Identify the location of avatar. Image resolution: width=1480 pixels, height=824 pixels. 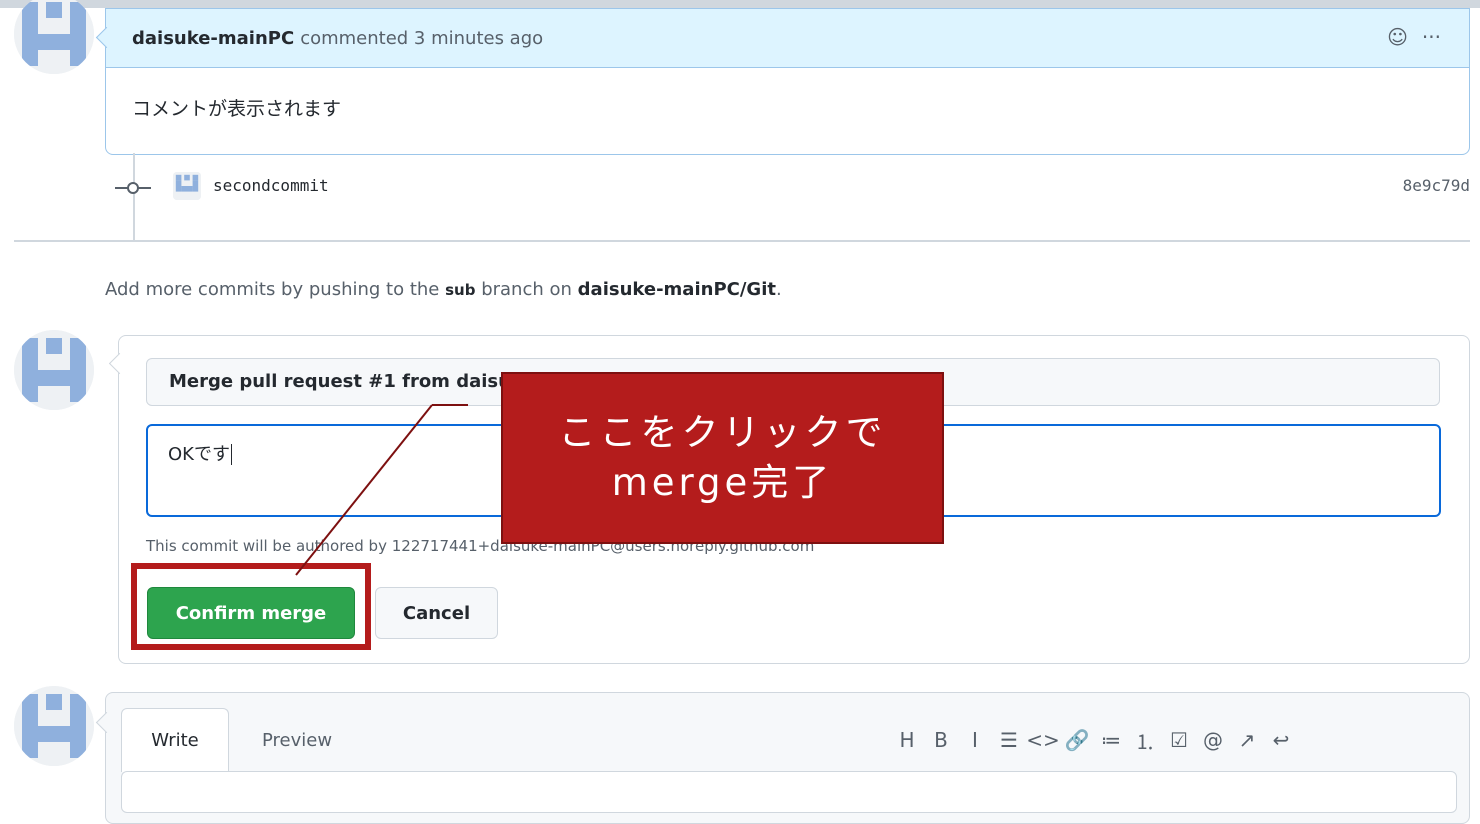
(54, 726).